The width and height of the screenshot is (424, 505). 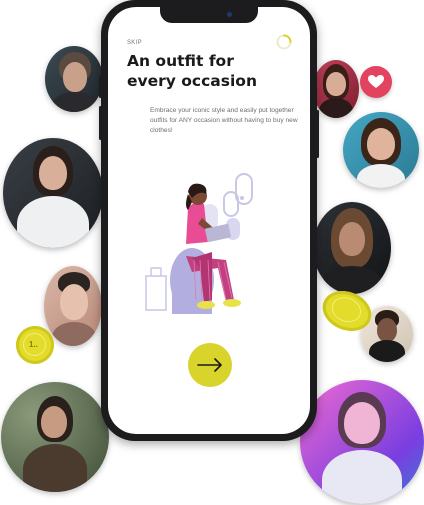 I want to click on next-button, so click(x=210, y=365).